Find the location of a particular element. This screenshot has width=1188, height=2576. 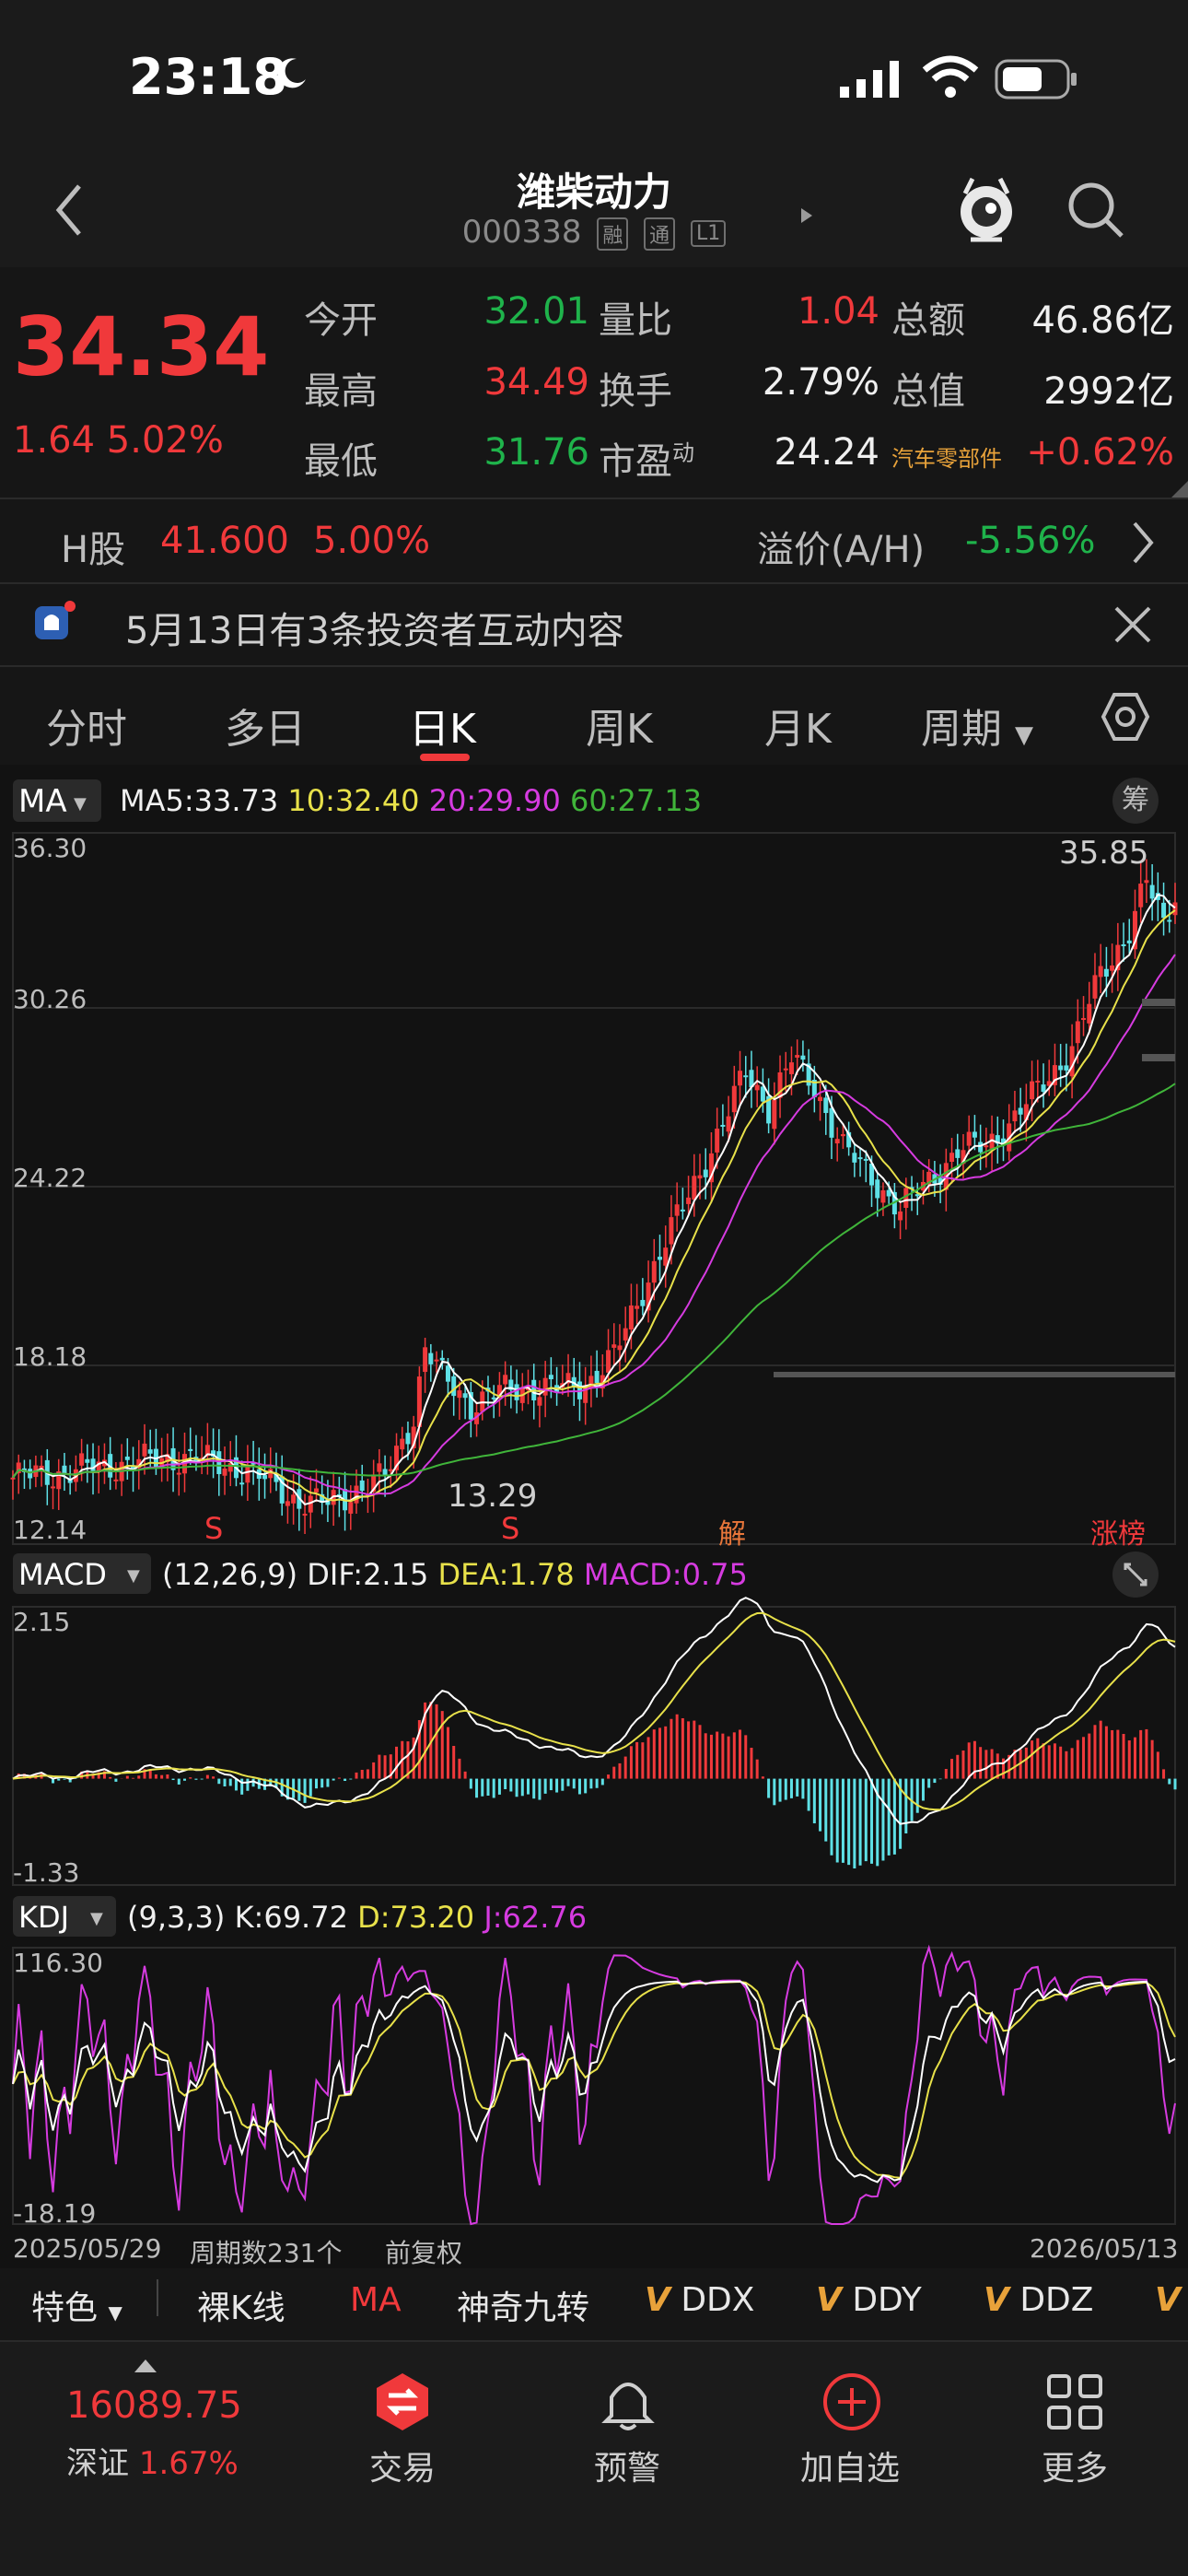

indicator-feature: 特色 ▼ is located at coordinates (76, 2305).